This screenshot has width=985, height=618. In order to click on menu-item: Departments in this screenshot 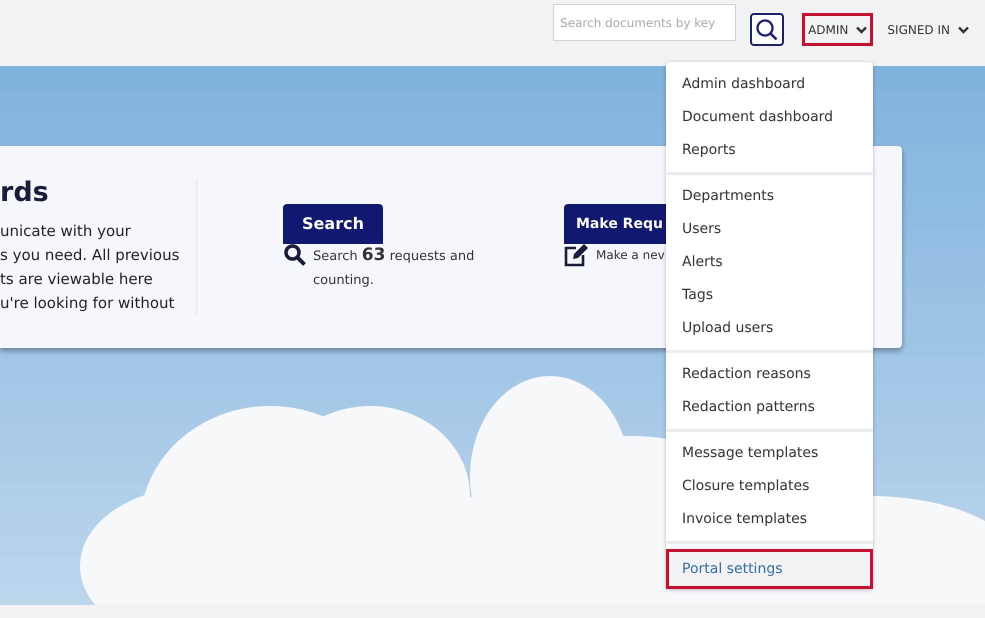, I will do `click(769, 196)`.